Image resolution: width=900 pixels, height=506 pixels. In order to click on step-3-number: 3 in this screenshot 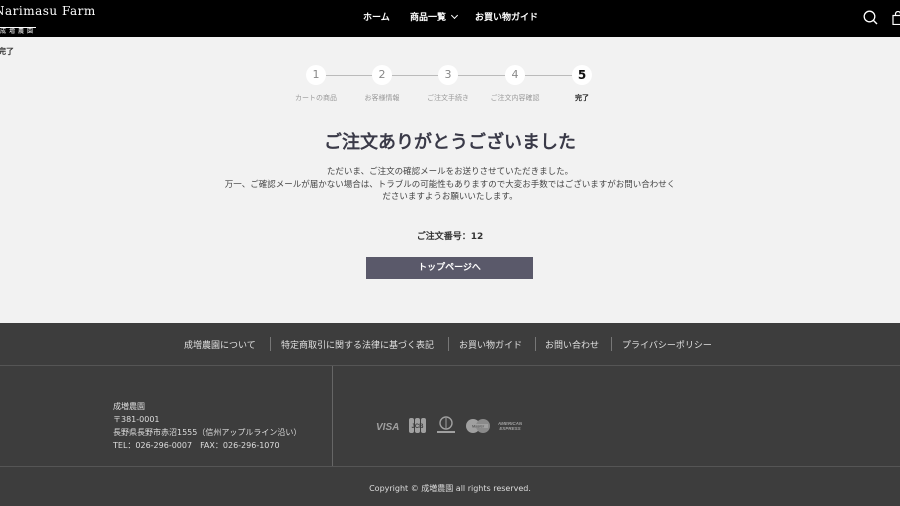, I will do `click(448, 75)`.